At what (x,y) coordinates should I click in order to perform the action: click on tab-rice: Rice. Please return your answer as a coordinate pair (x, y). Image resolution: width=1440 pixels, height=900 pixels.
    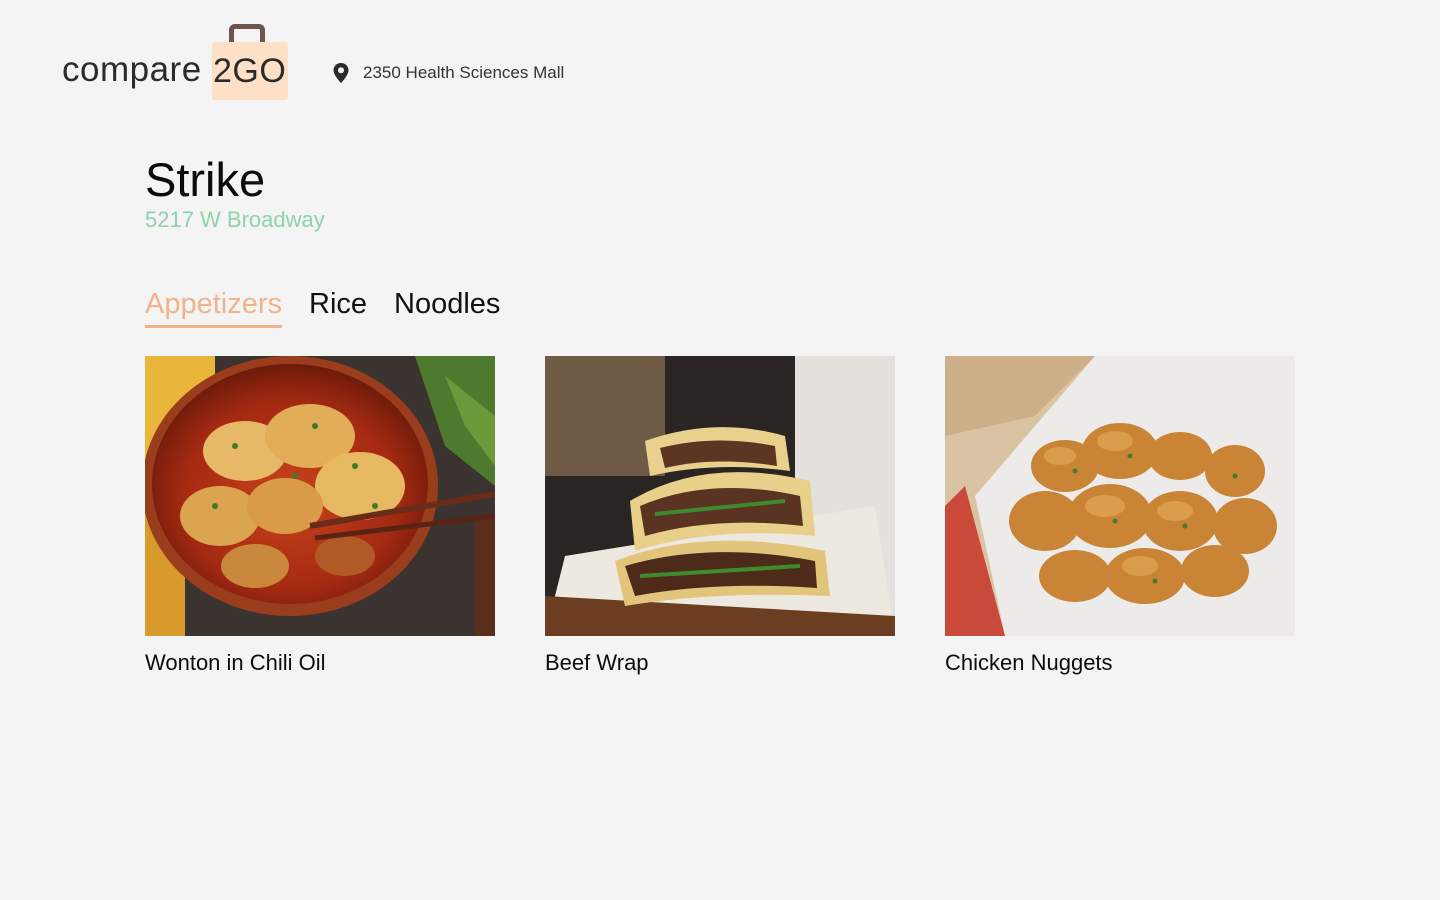
    Looking at the image, I should click on (338, 309).